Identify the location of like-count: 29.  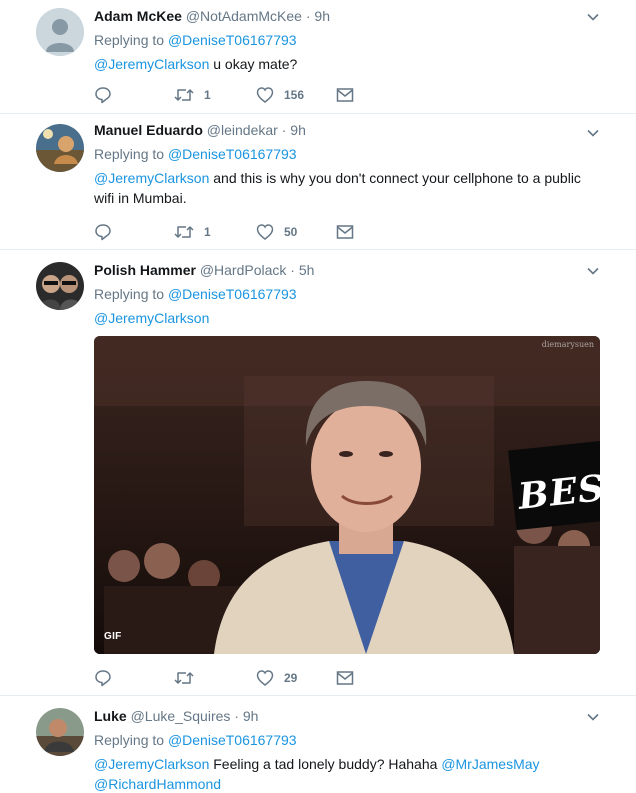
(291, 678).